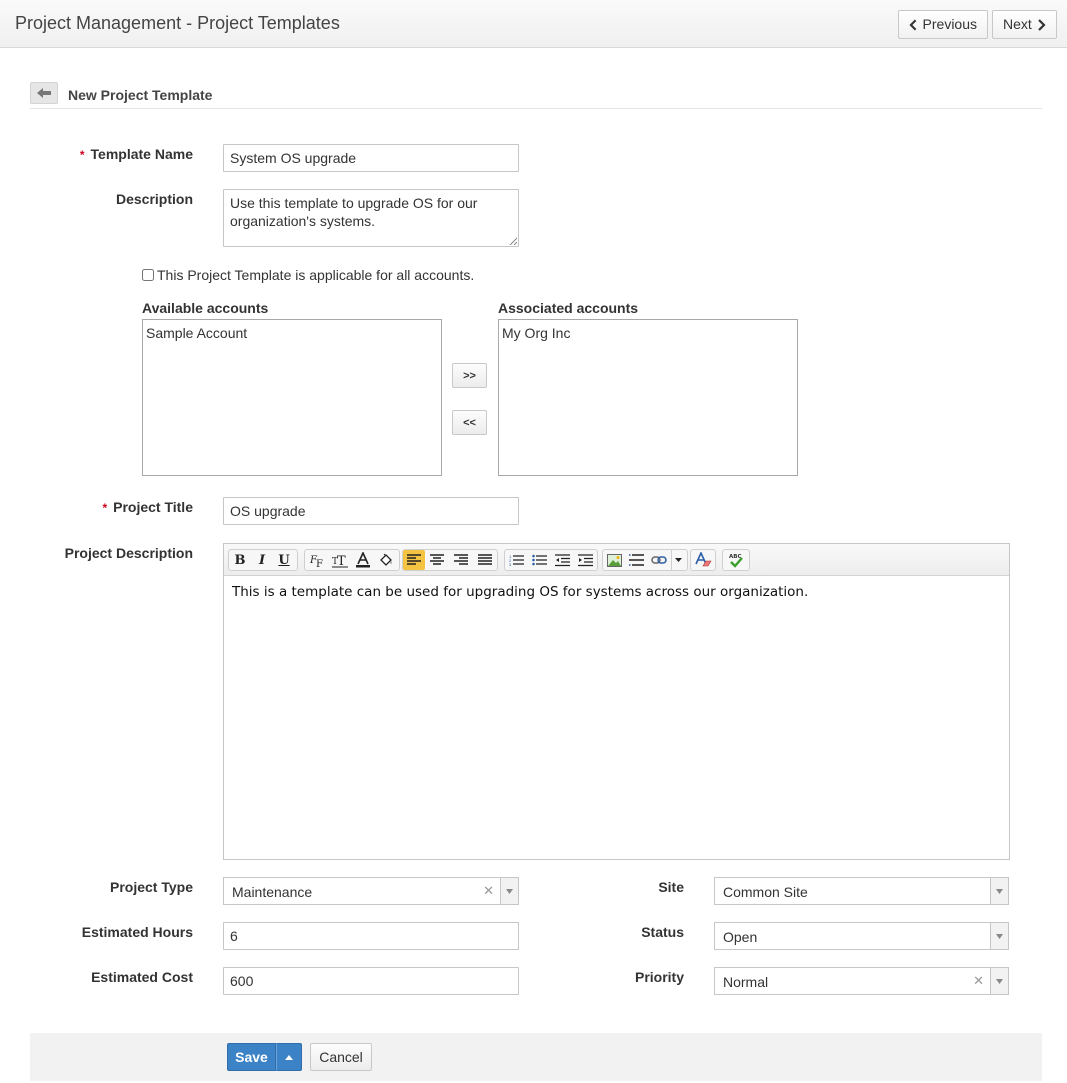  What do you see at coordinates (362, 560) in the screenshot?
I see `font-color-icon` at bounding box center [362, 560].